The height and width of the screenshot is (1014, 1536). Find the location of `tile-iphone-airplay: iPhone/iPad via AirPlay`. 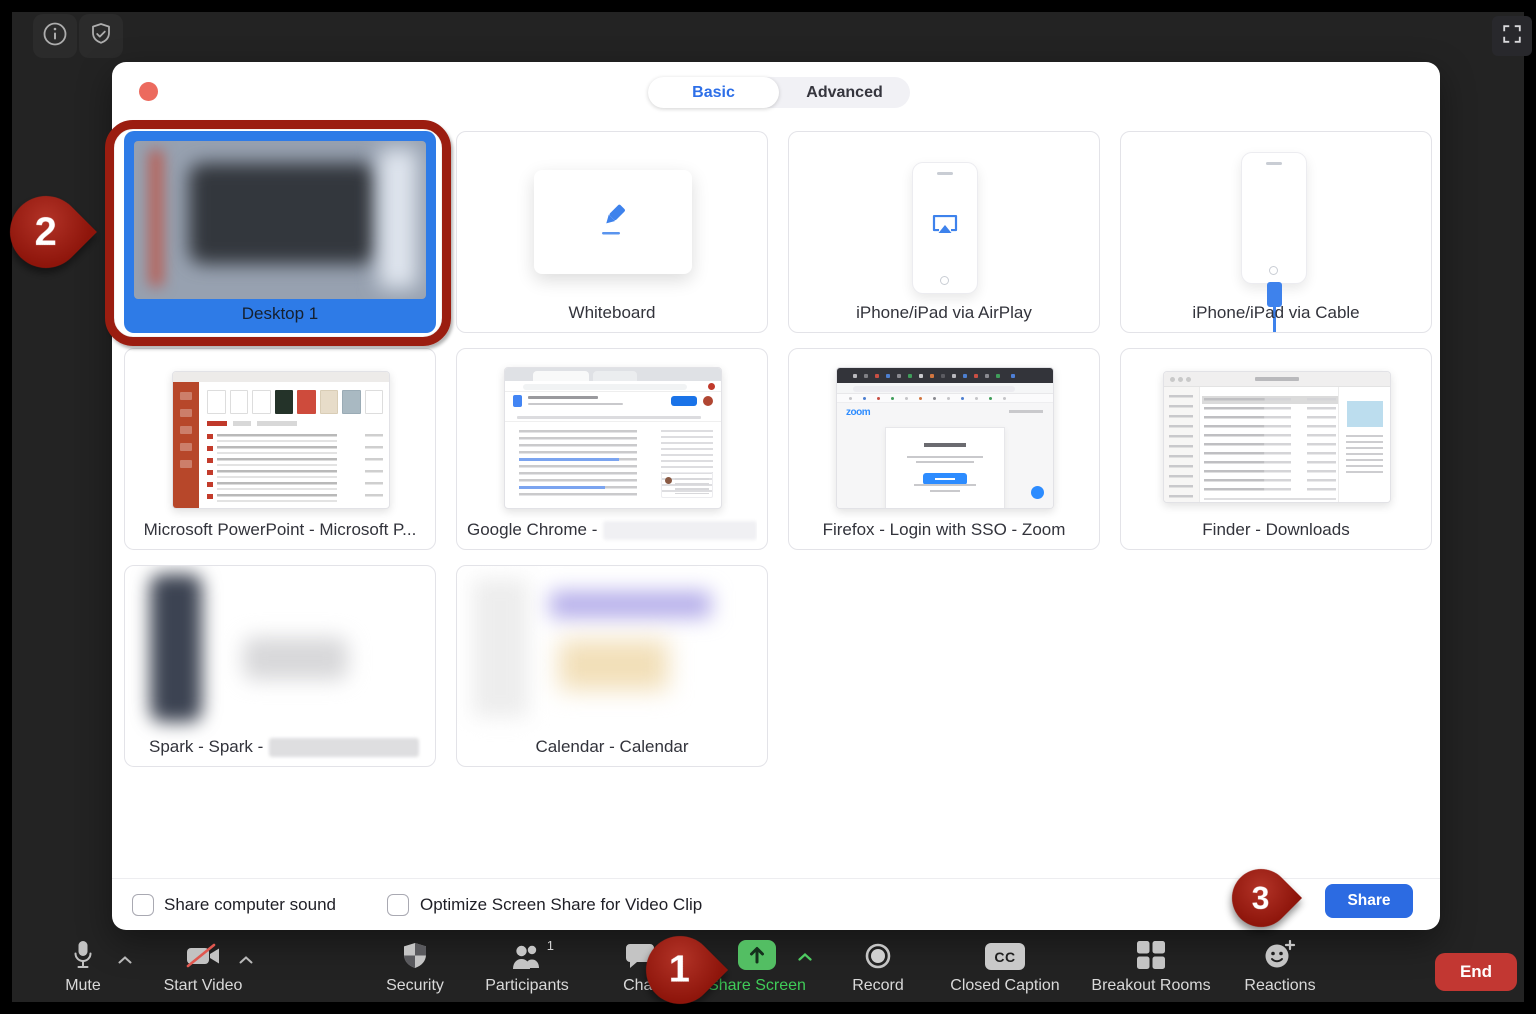

tile-iphone-airplay: iPhone/iPad via AirPlay is located at coordinates (944, 232).